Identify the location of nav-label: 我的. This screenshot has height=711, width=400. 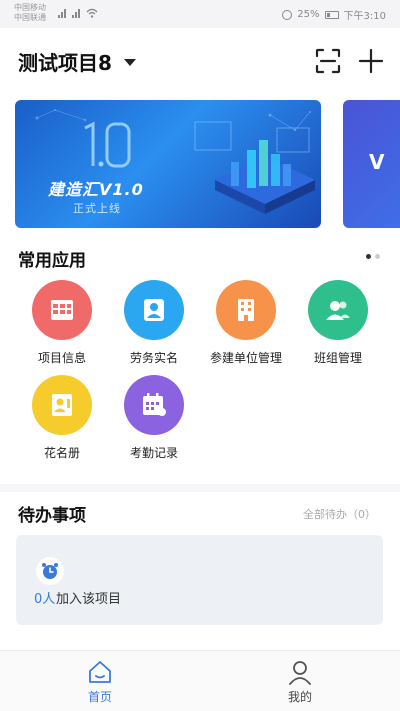
(299, 697).